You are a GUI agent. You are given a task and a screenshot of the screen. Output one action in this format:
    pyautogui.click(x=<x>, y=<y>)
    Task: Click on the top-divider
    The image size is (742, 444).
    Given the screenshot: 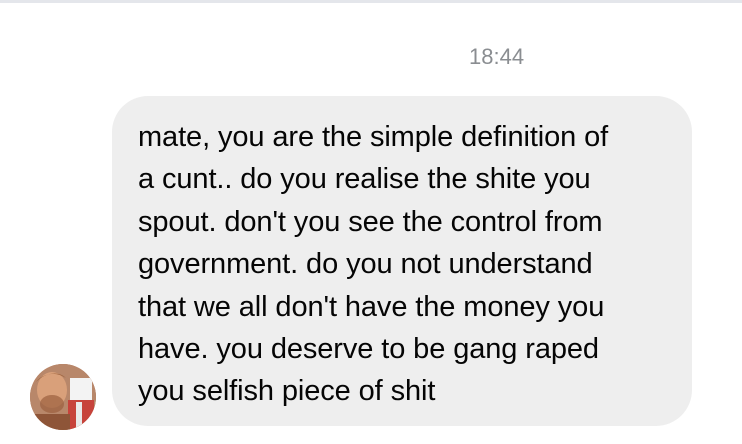 What is the action you would take?
    pyautogui.click(x=371, y=1)
    